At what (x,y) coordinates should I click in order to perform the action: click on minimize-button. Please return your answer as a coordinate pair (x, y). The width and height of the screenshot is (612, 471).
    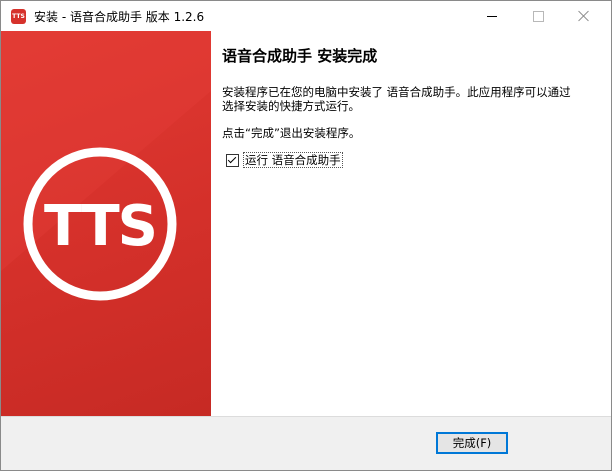
    Looking at the image, I should click on (492, 16).